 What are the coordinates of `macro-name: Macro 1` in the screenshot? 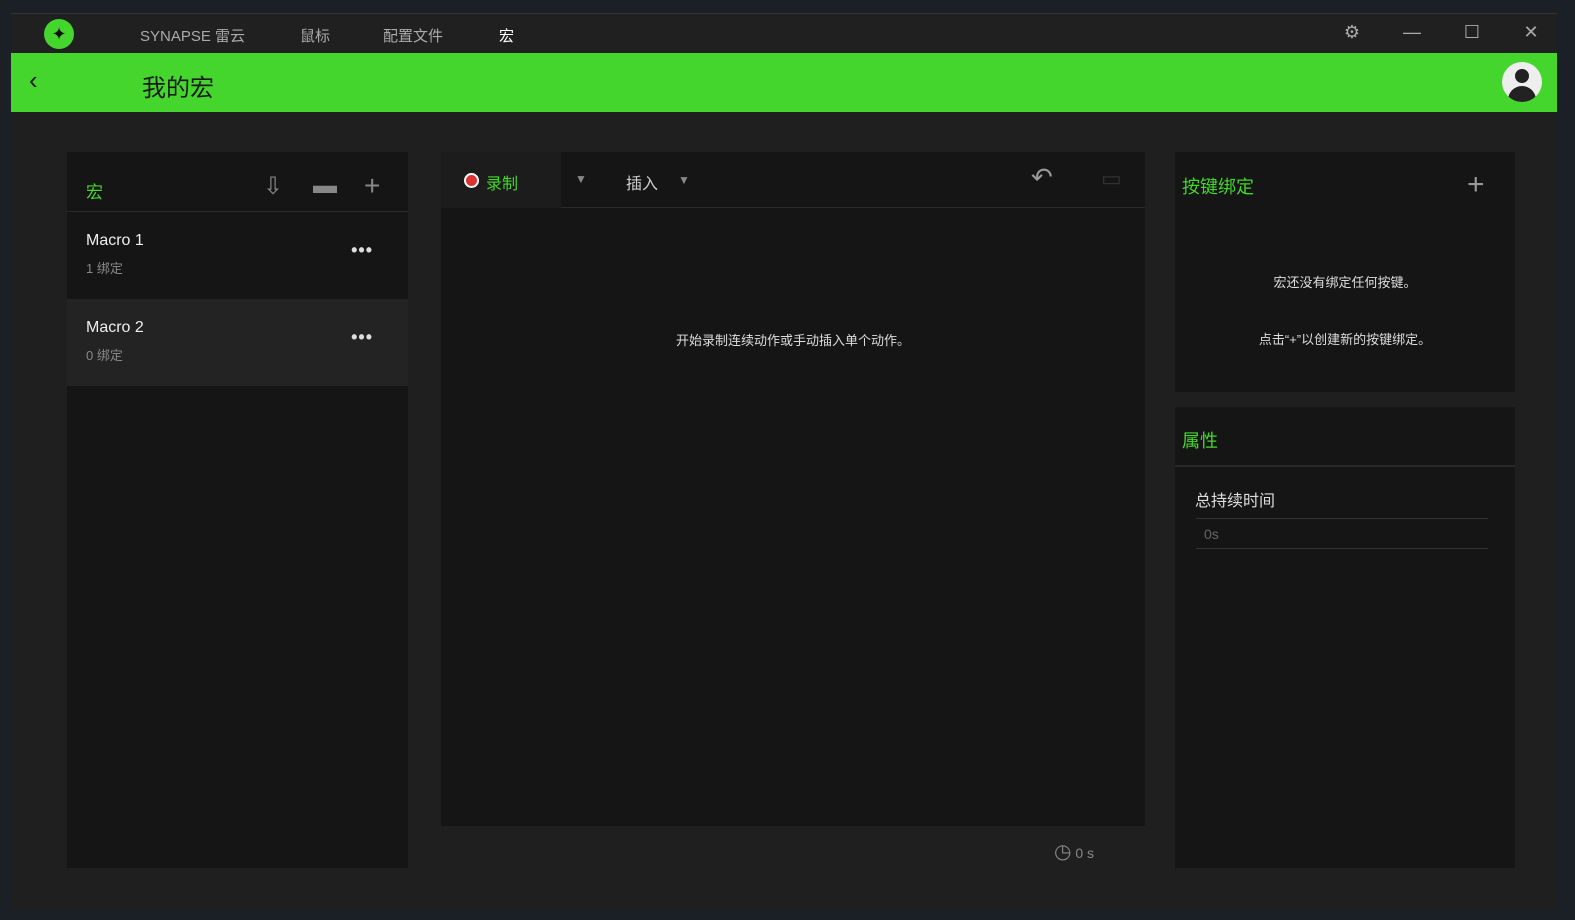 It's located at (115, 240).